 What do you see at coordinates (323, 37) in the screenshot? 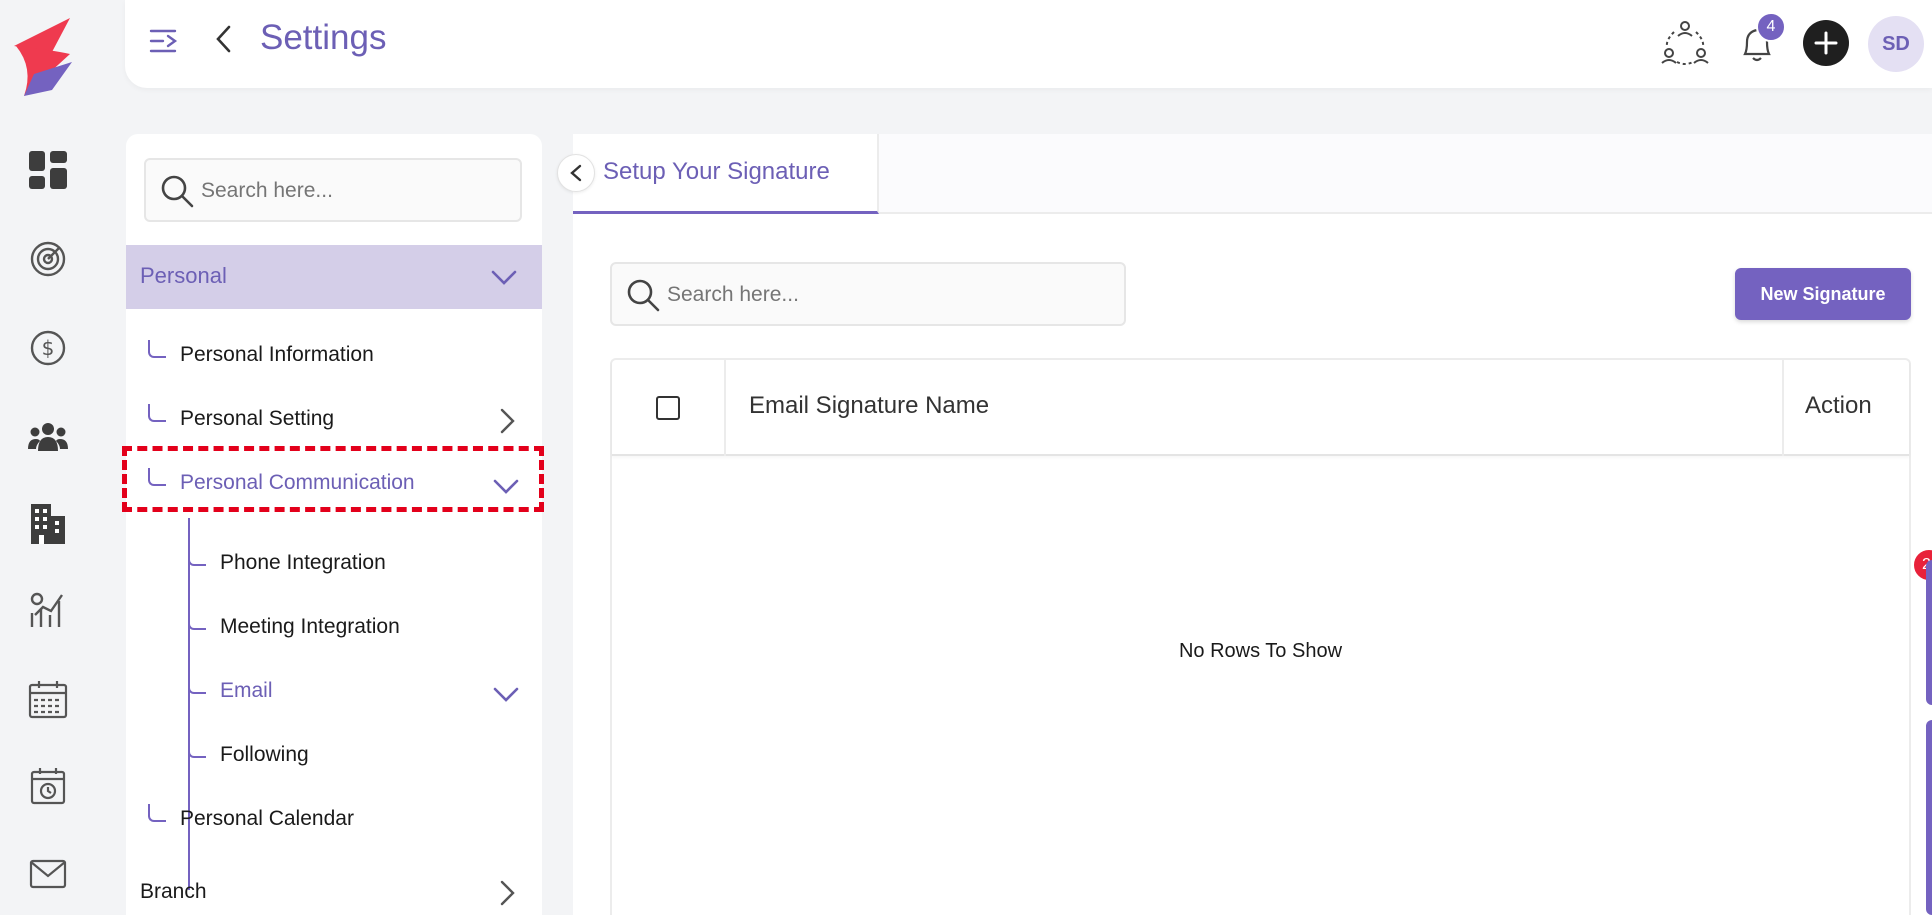
I see `page-title: Settings` at bounding box center [323, 37].